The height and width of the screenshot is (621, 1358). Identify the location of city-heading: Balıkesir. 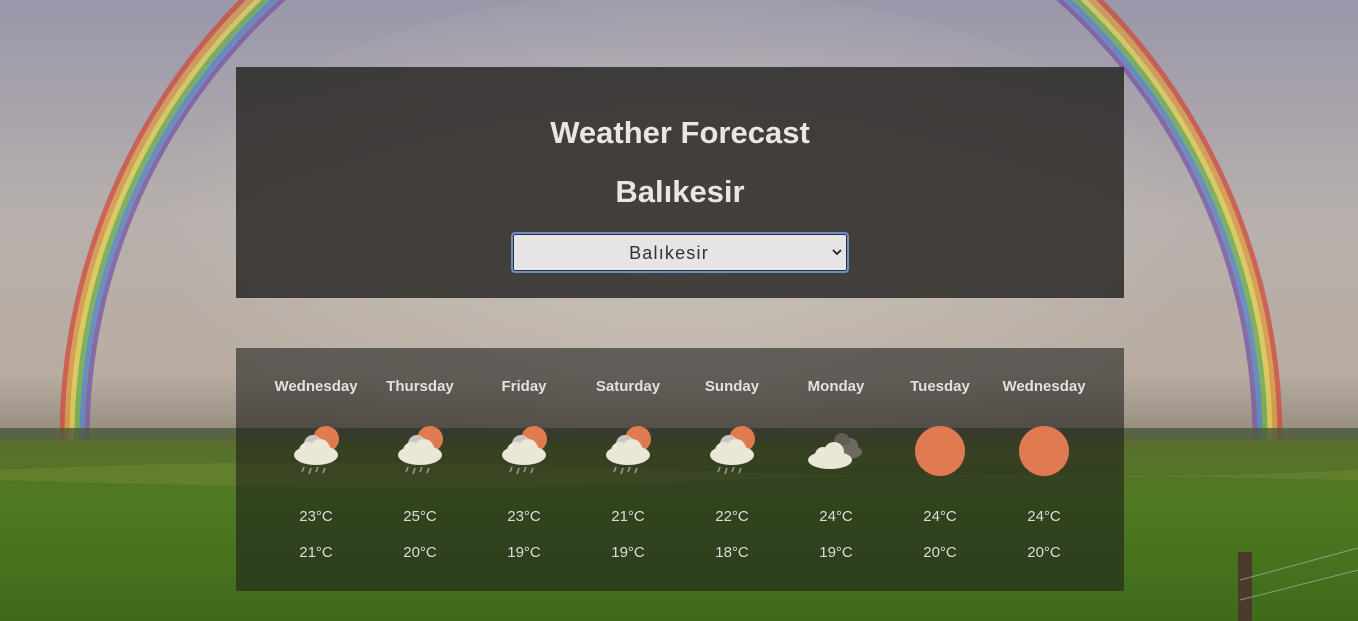
(680, 191).